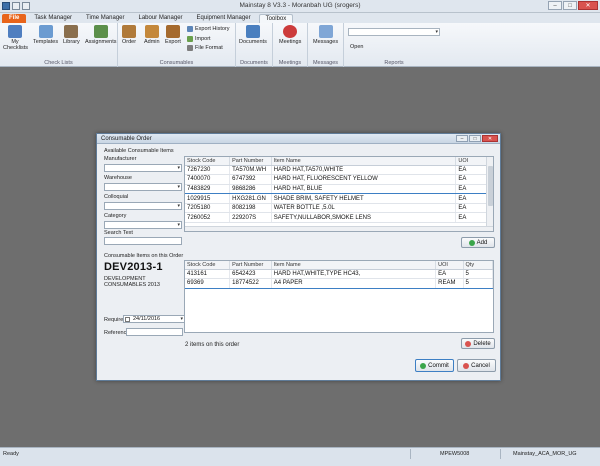 The image size is (600, 466). I want to click on table-cell: 1029915, so click(208, 198).